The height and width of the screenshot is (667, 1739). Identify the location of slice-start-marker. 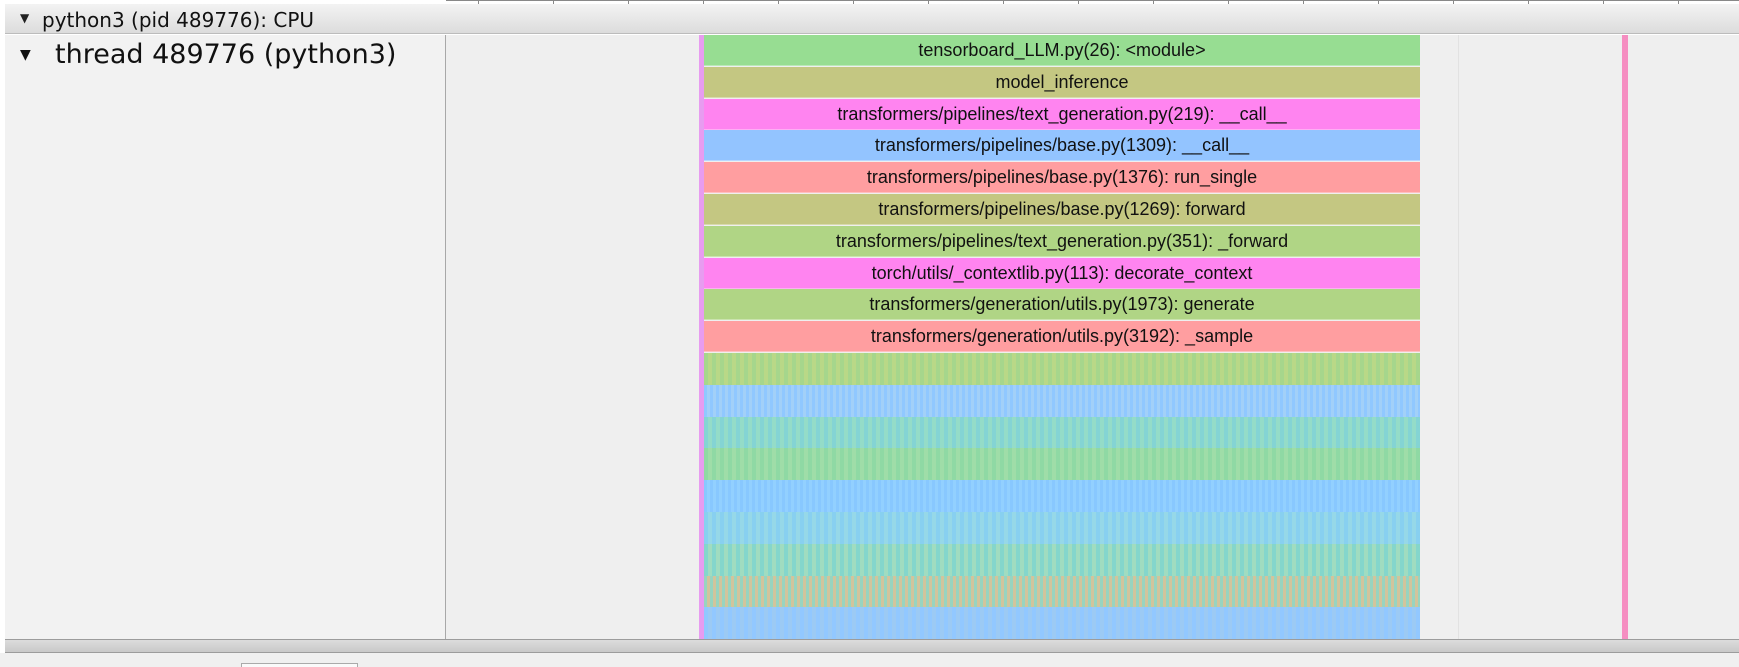
(701, 337).